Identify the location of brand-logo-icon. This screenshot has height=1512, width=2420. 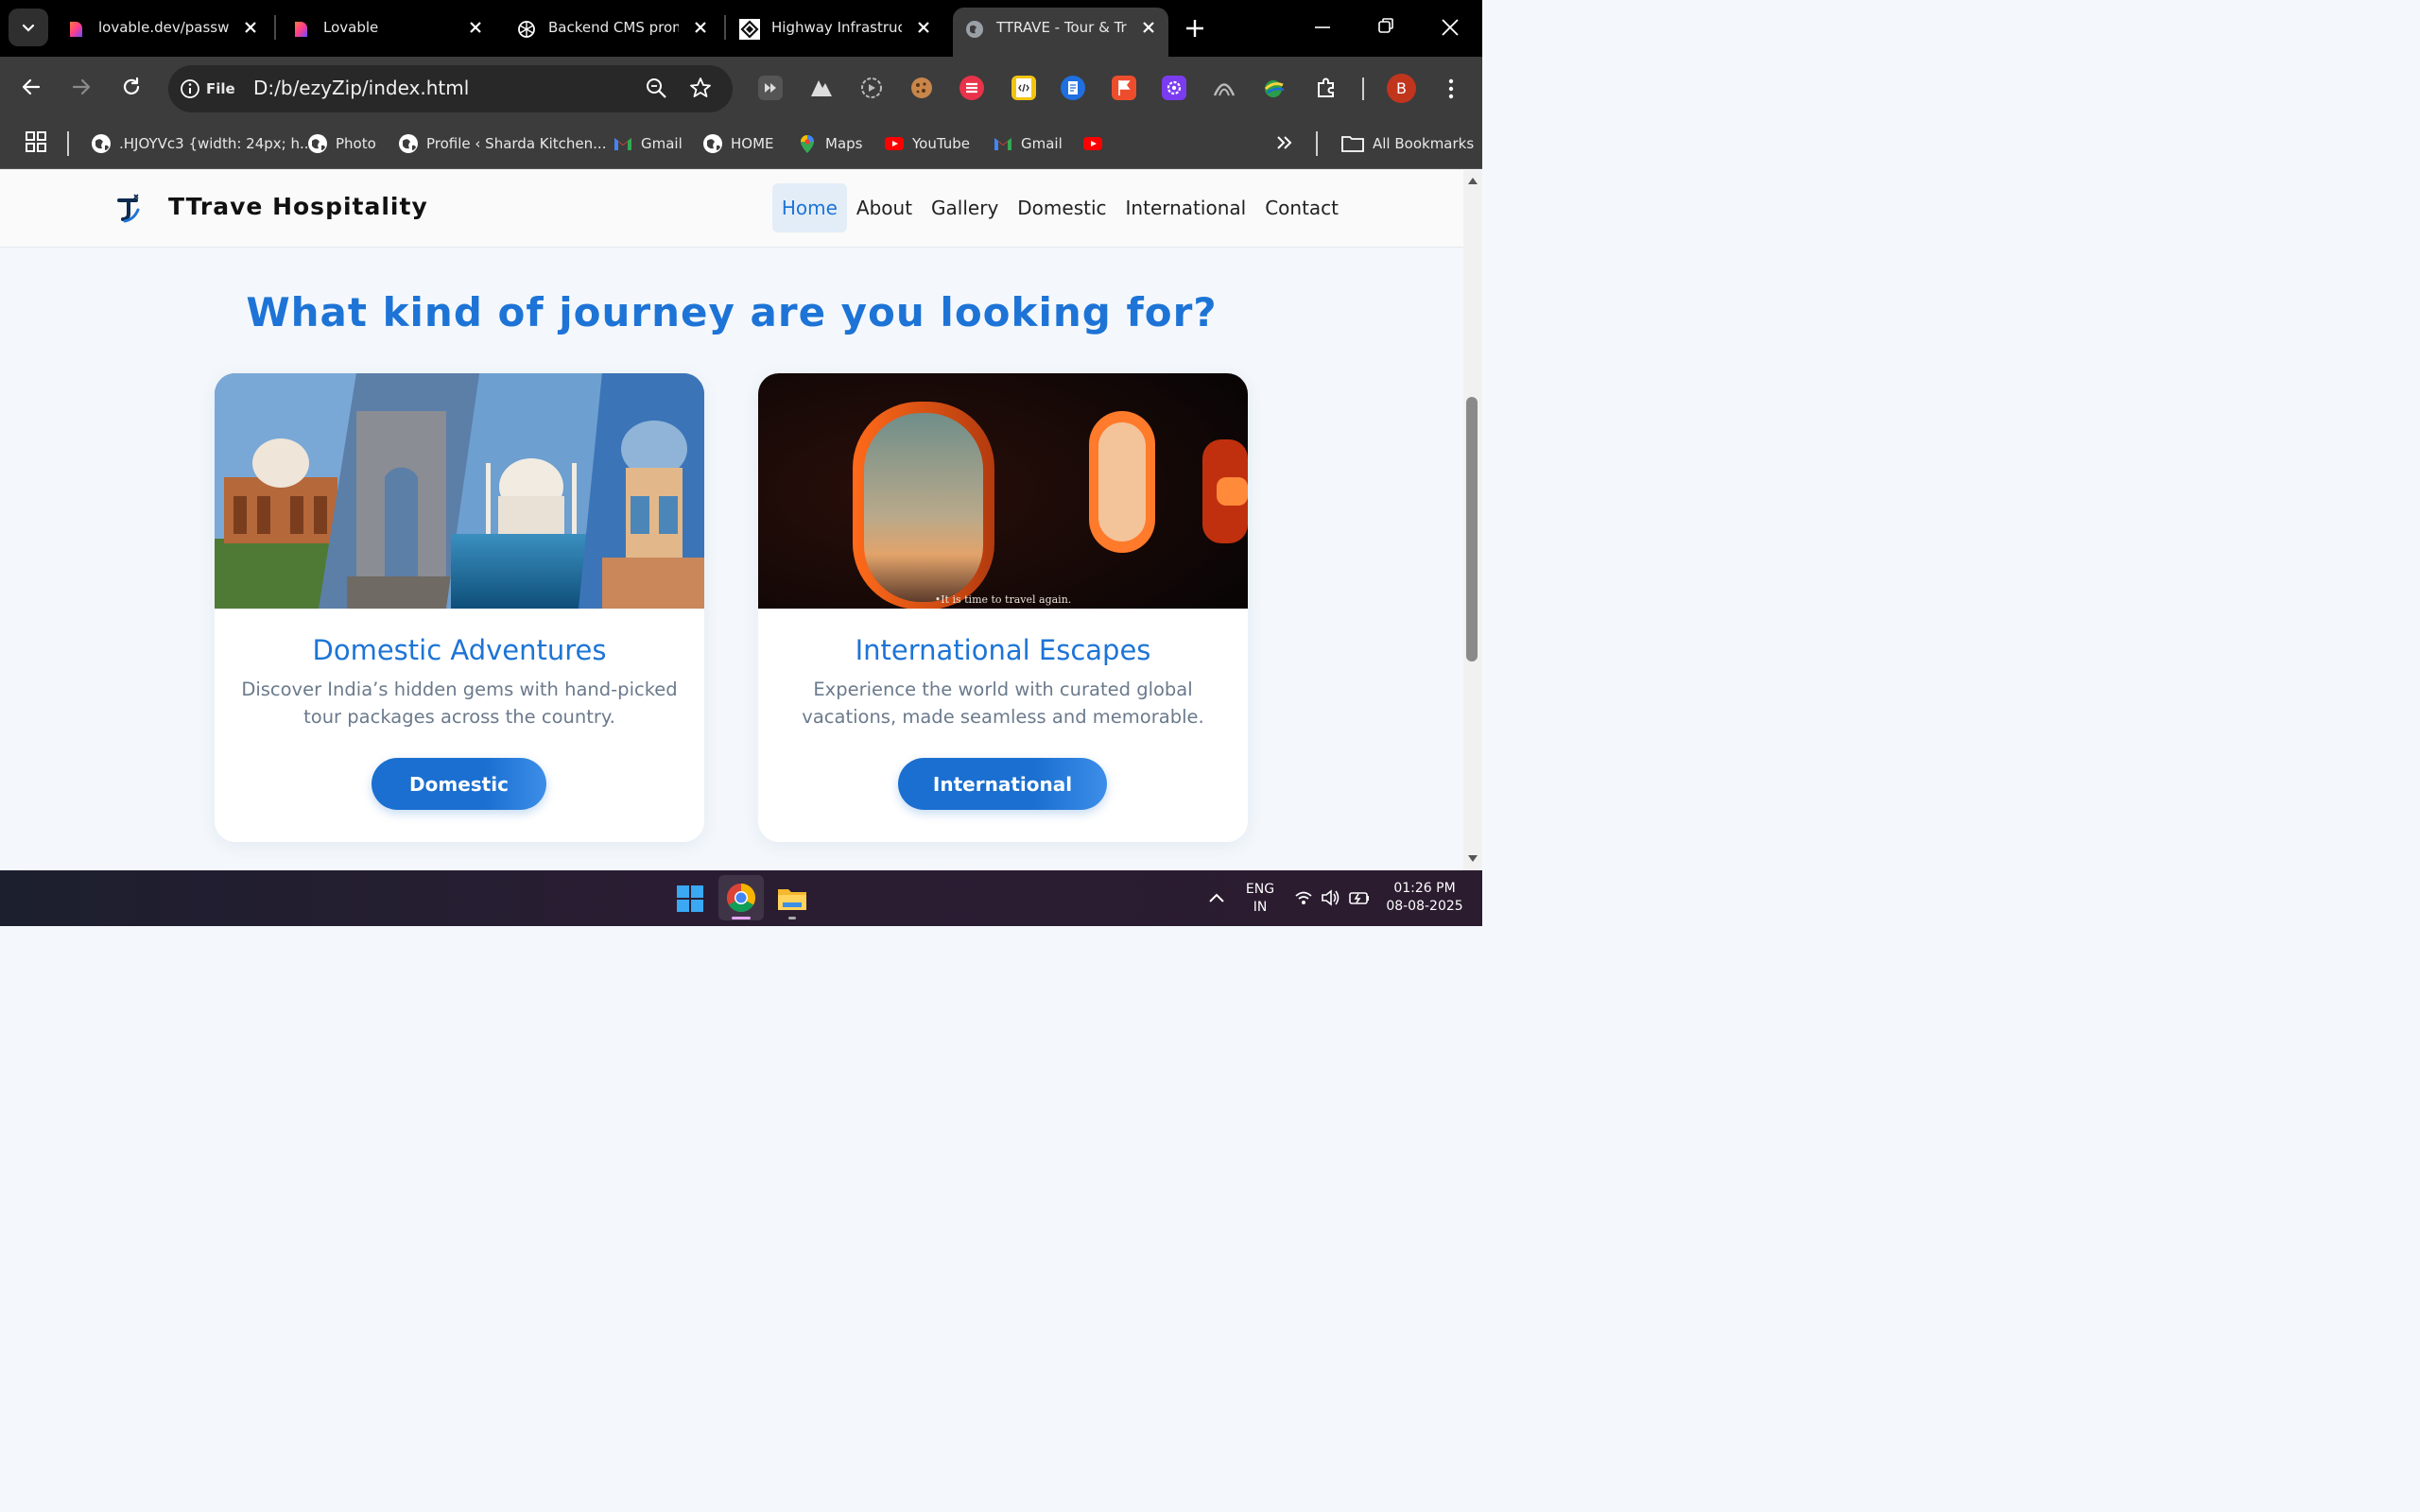
(129, 209).